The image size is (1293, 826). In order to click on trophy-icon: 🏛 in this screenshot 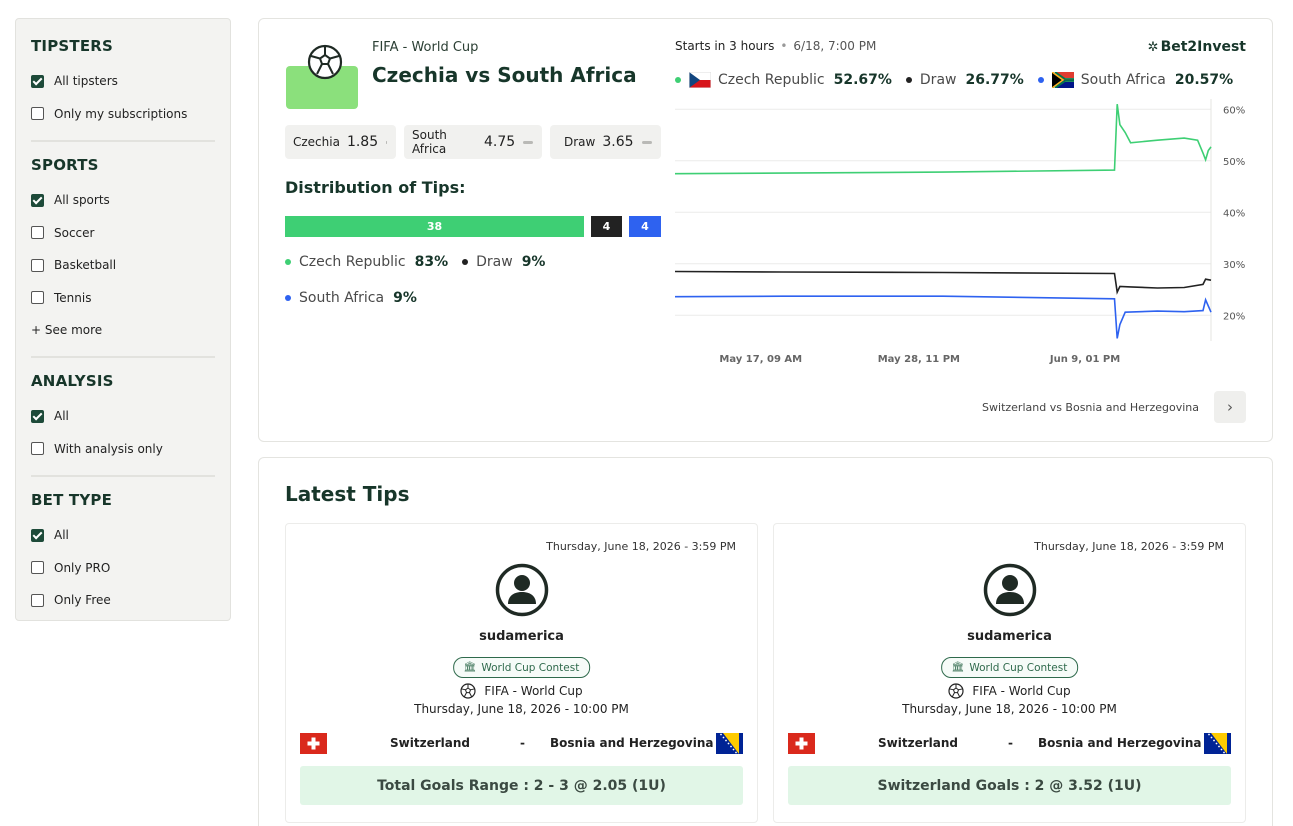, I will do `click(470, 667)`.